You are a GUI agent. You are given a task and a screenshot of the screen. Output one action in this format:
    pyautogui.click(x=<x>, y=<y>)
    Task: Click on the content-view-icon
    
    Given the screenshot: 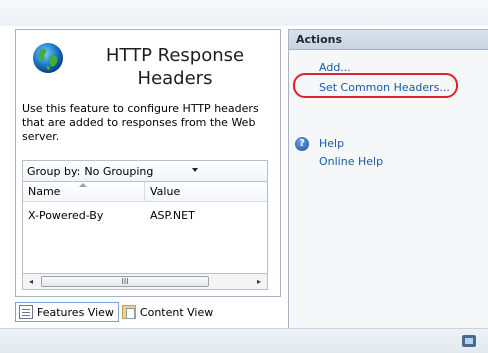 What is the action you would take?
    pyautogui.click(x=128, y=312)
    